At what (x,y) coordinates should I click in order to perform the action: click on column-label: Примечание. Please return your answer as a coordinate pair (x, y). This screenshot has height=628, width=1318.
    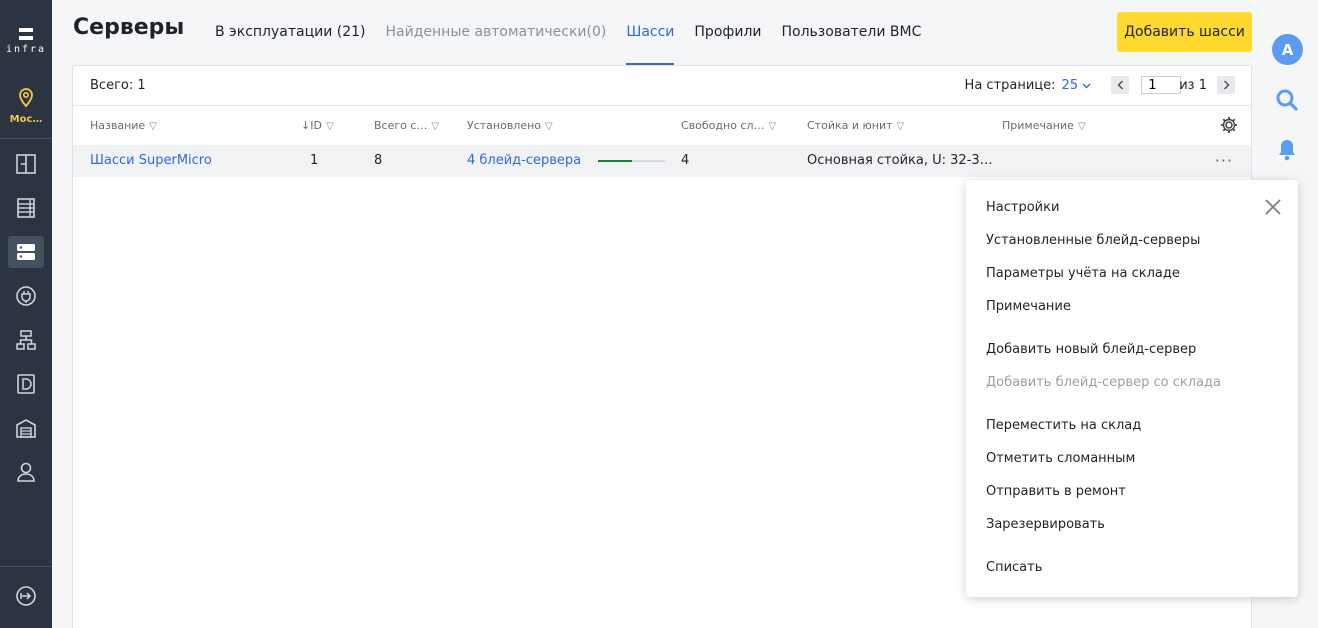
    Looking at the image, I should click on (1038, 125).